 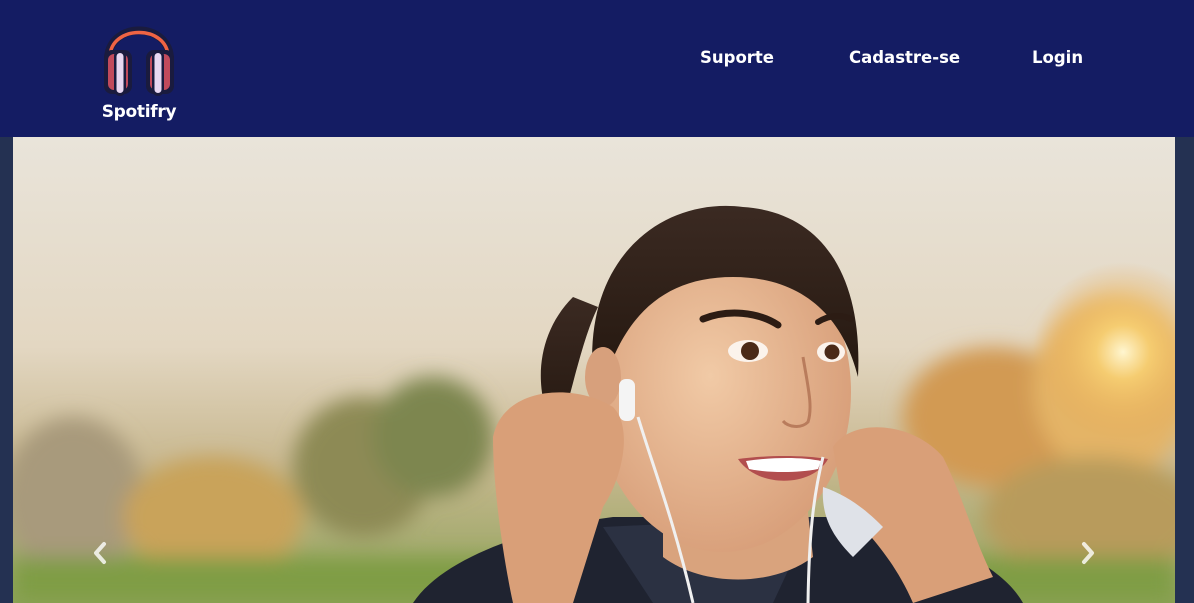 What do you see at coordinates (139, 112) in the screenshot?
I see `brand-name: Spotifry` at bounding box center [139, 112].